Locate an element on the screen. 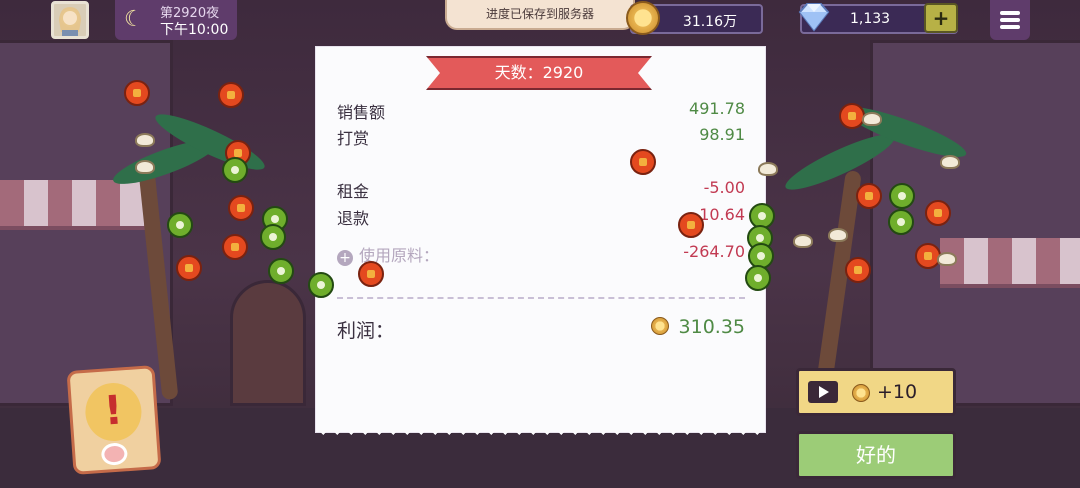 The height and width of the screenshot is (488, 1080). receipt-row-ingredients: + 使用原料： -264.70 is located at coordinates (541, 254).